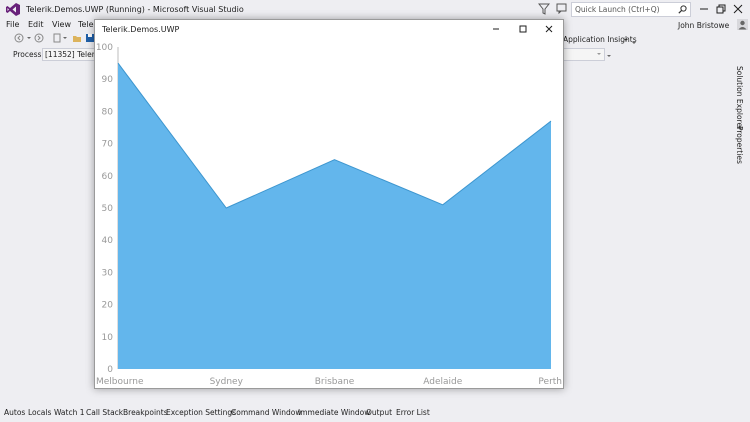 This screenshot has width=750, height=422. I want to click on visual-studio-logo-icon, so click(13, 9).